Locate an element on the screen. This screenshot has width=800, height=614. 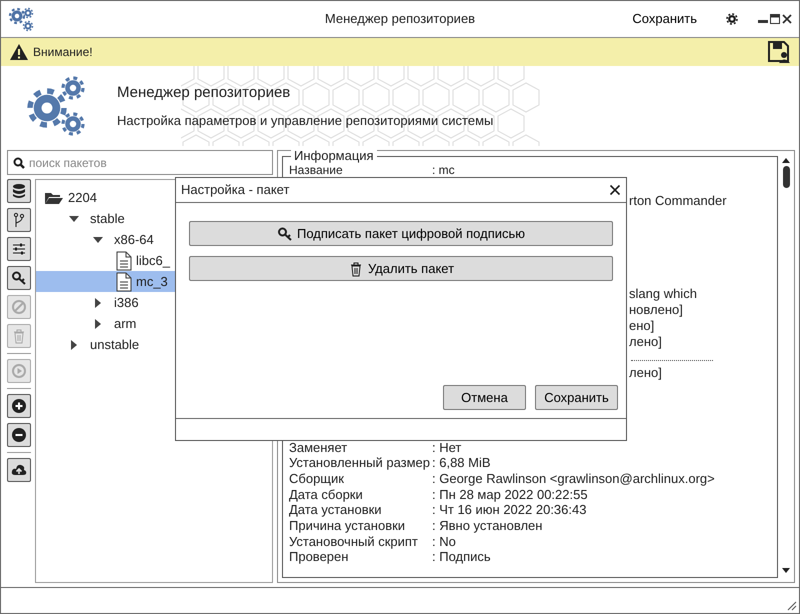
scroll-thumb is located at coordinates (786, 177).